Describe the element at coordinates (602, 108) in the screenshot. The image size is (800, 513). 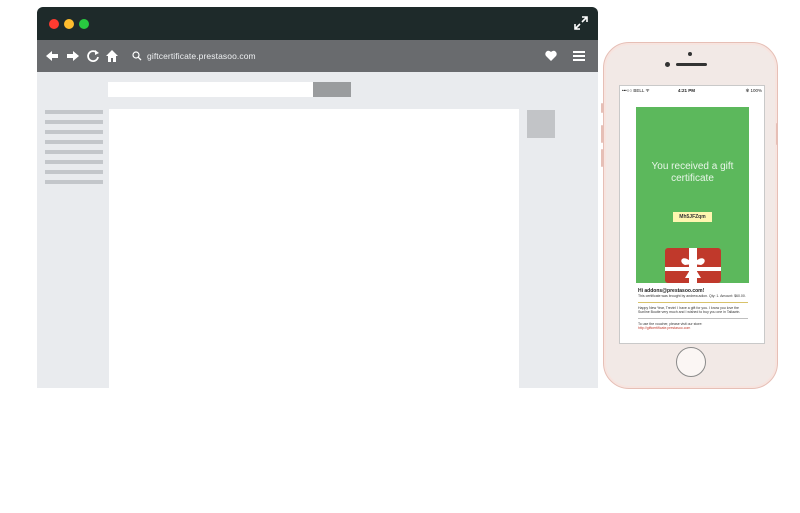
I see `mute-switch` at that location.